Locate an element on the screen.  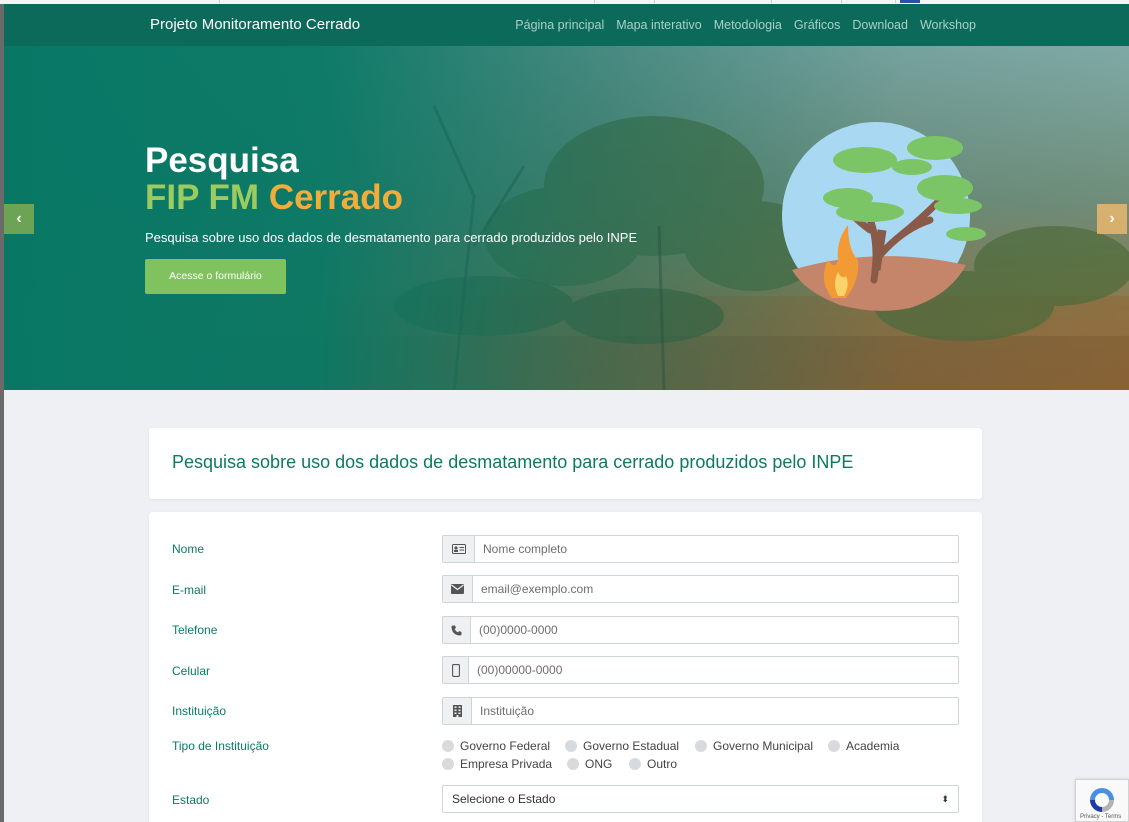
estado-selected-value: Selecione o Estado is located at coordinates (504, 799).